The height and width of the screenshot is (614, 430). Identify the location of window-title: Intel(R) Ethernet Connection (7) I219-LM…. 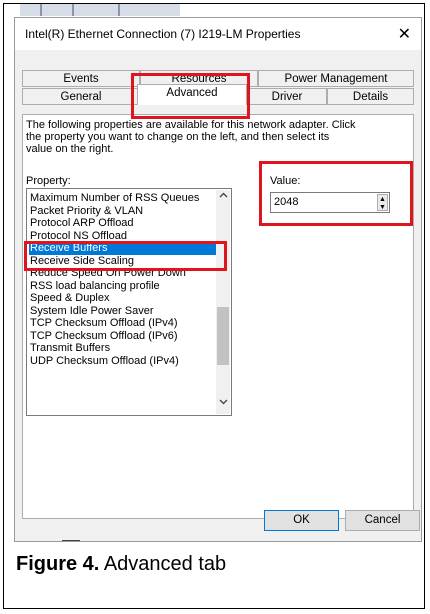
(163, 34).